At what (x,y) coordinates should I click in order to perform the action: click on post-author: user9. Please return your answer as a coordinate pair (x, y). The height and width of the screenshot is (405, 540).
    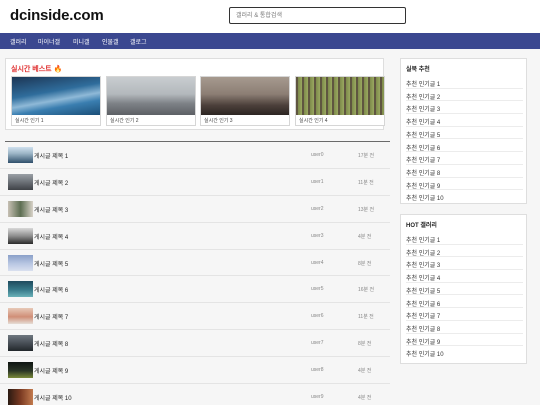
    Looking at the image, I should click on (317, 397).